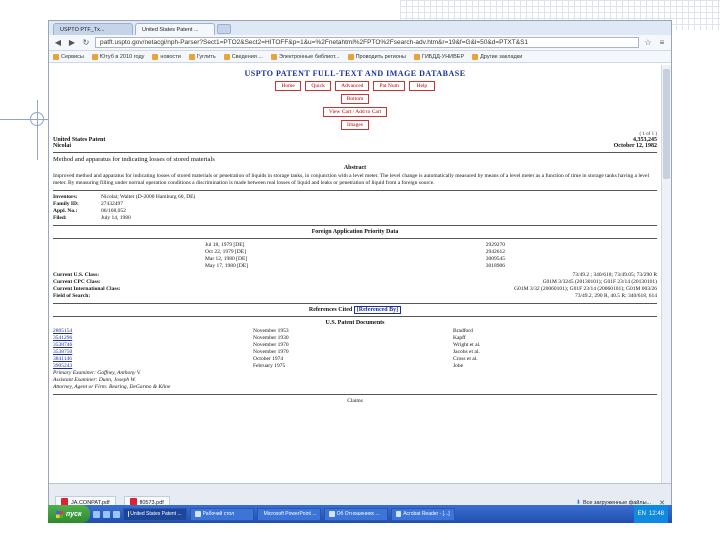  Describe the element at coordinates (227, 266) in the screenshot. I see `priority-date: May 17, 1980 [DE]` at that location.